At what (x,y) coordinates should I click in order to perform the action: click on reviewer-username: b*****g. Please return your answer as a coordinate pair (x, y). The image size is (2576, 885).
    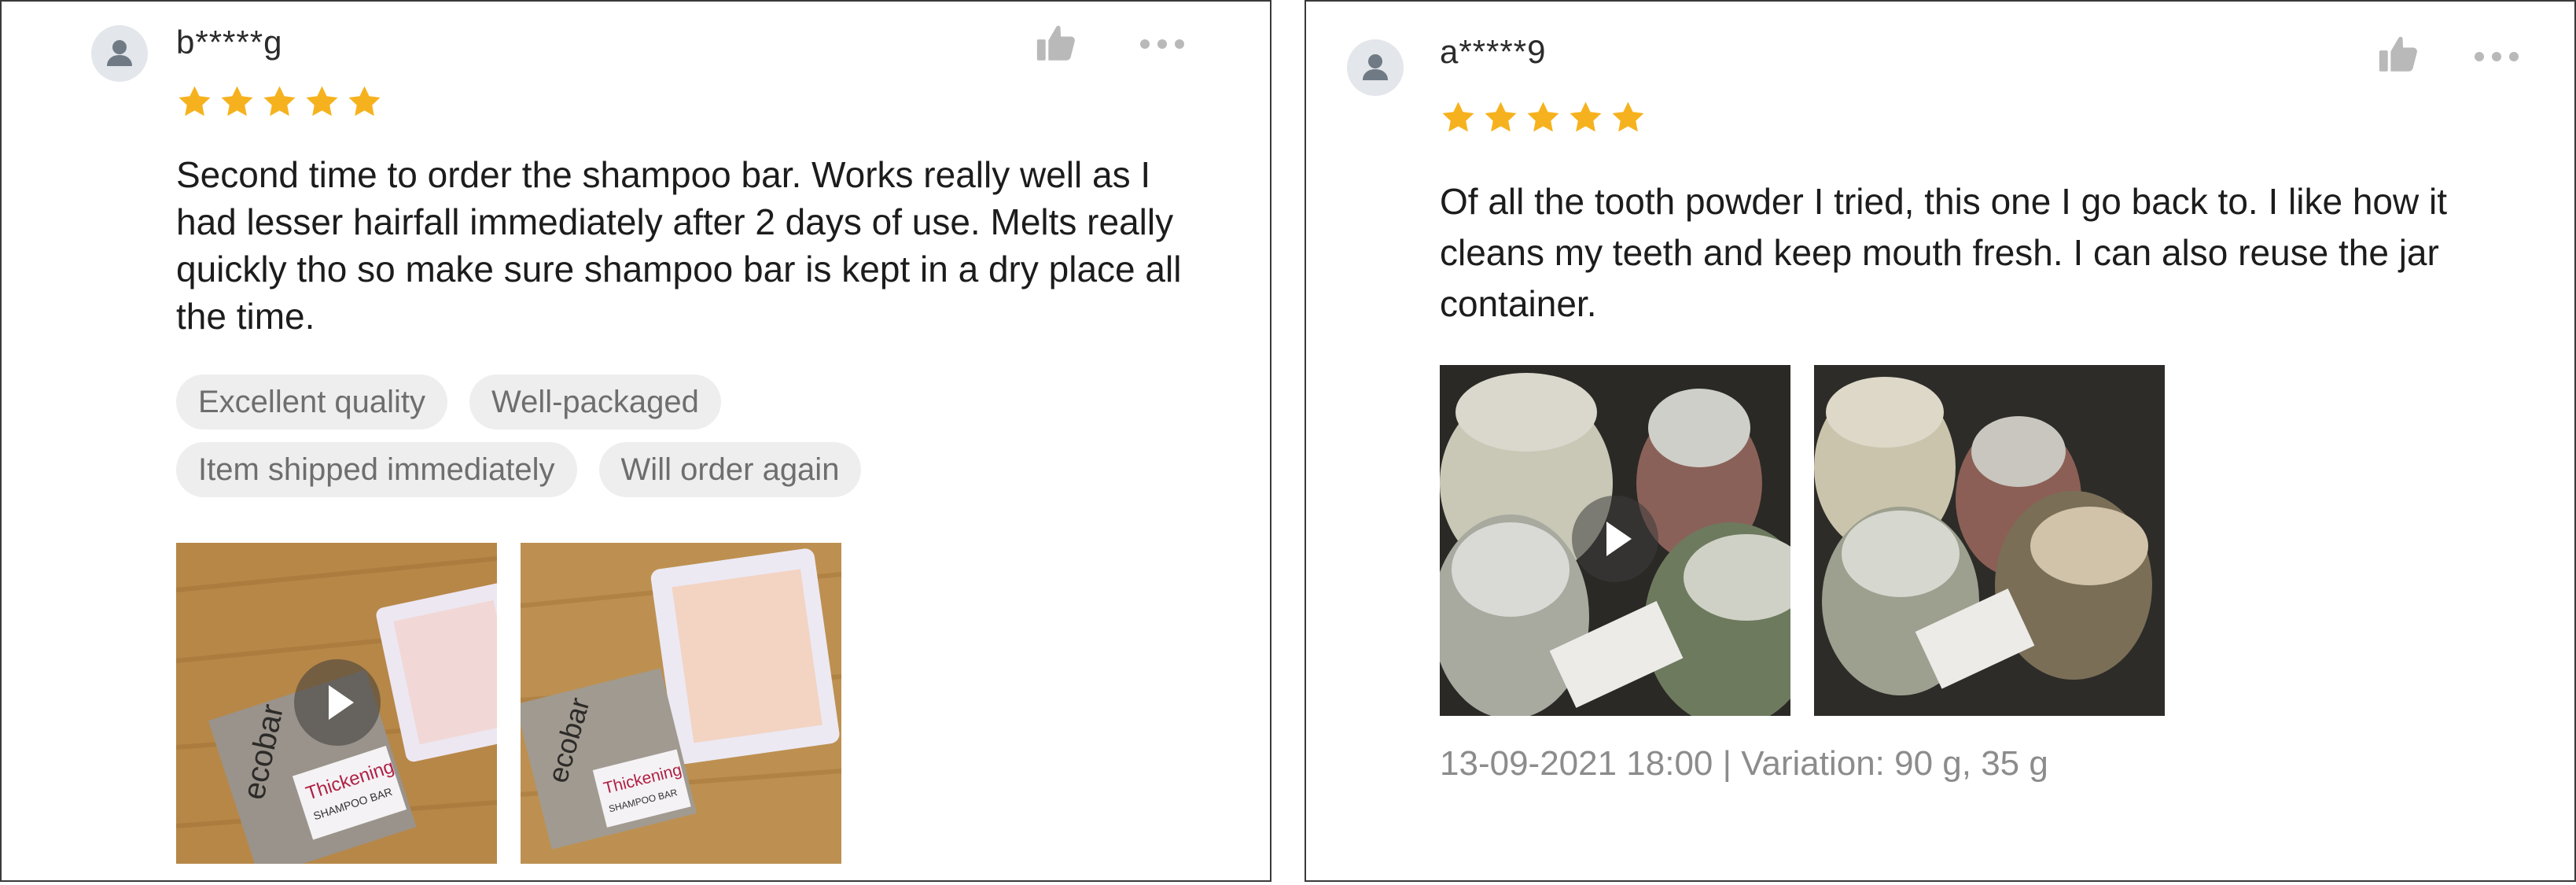
    Looking at the image, I should click on (229, 42).